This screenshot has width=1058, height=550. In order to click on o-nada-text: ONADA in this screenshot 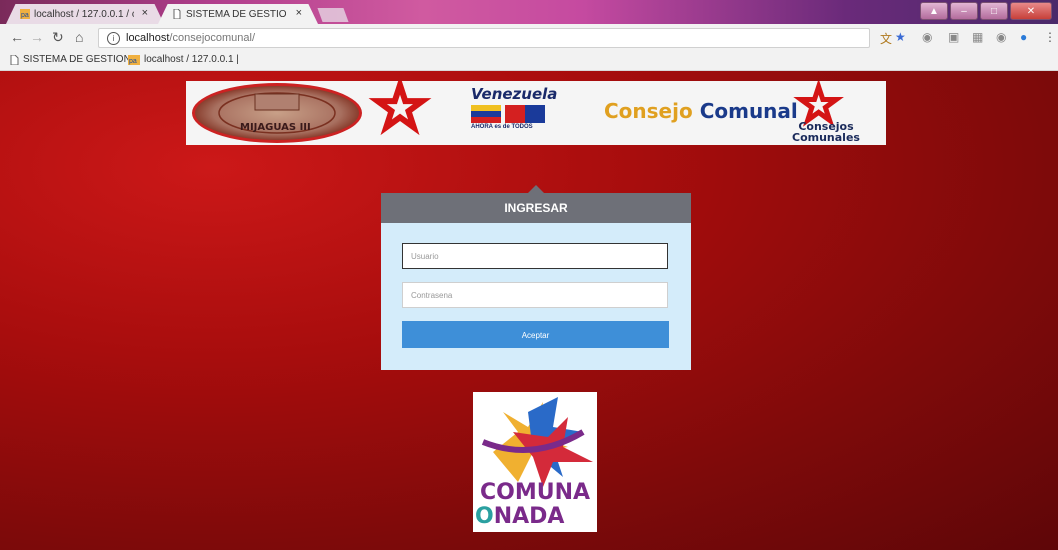, I will do `click(519, 516)`.